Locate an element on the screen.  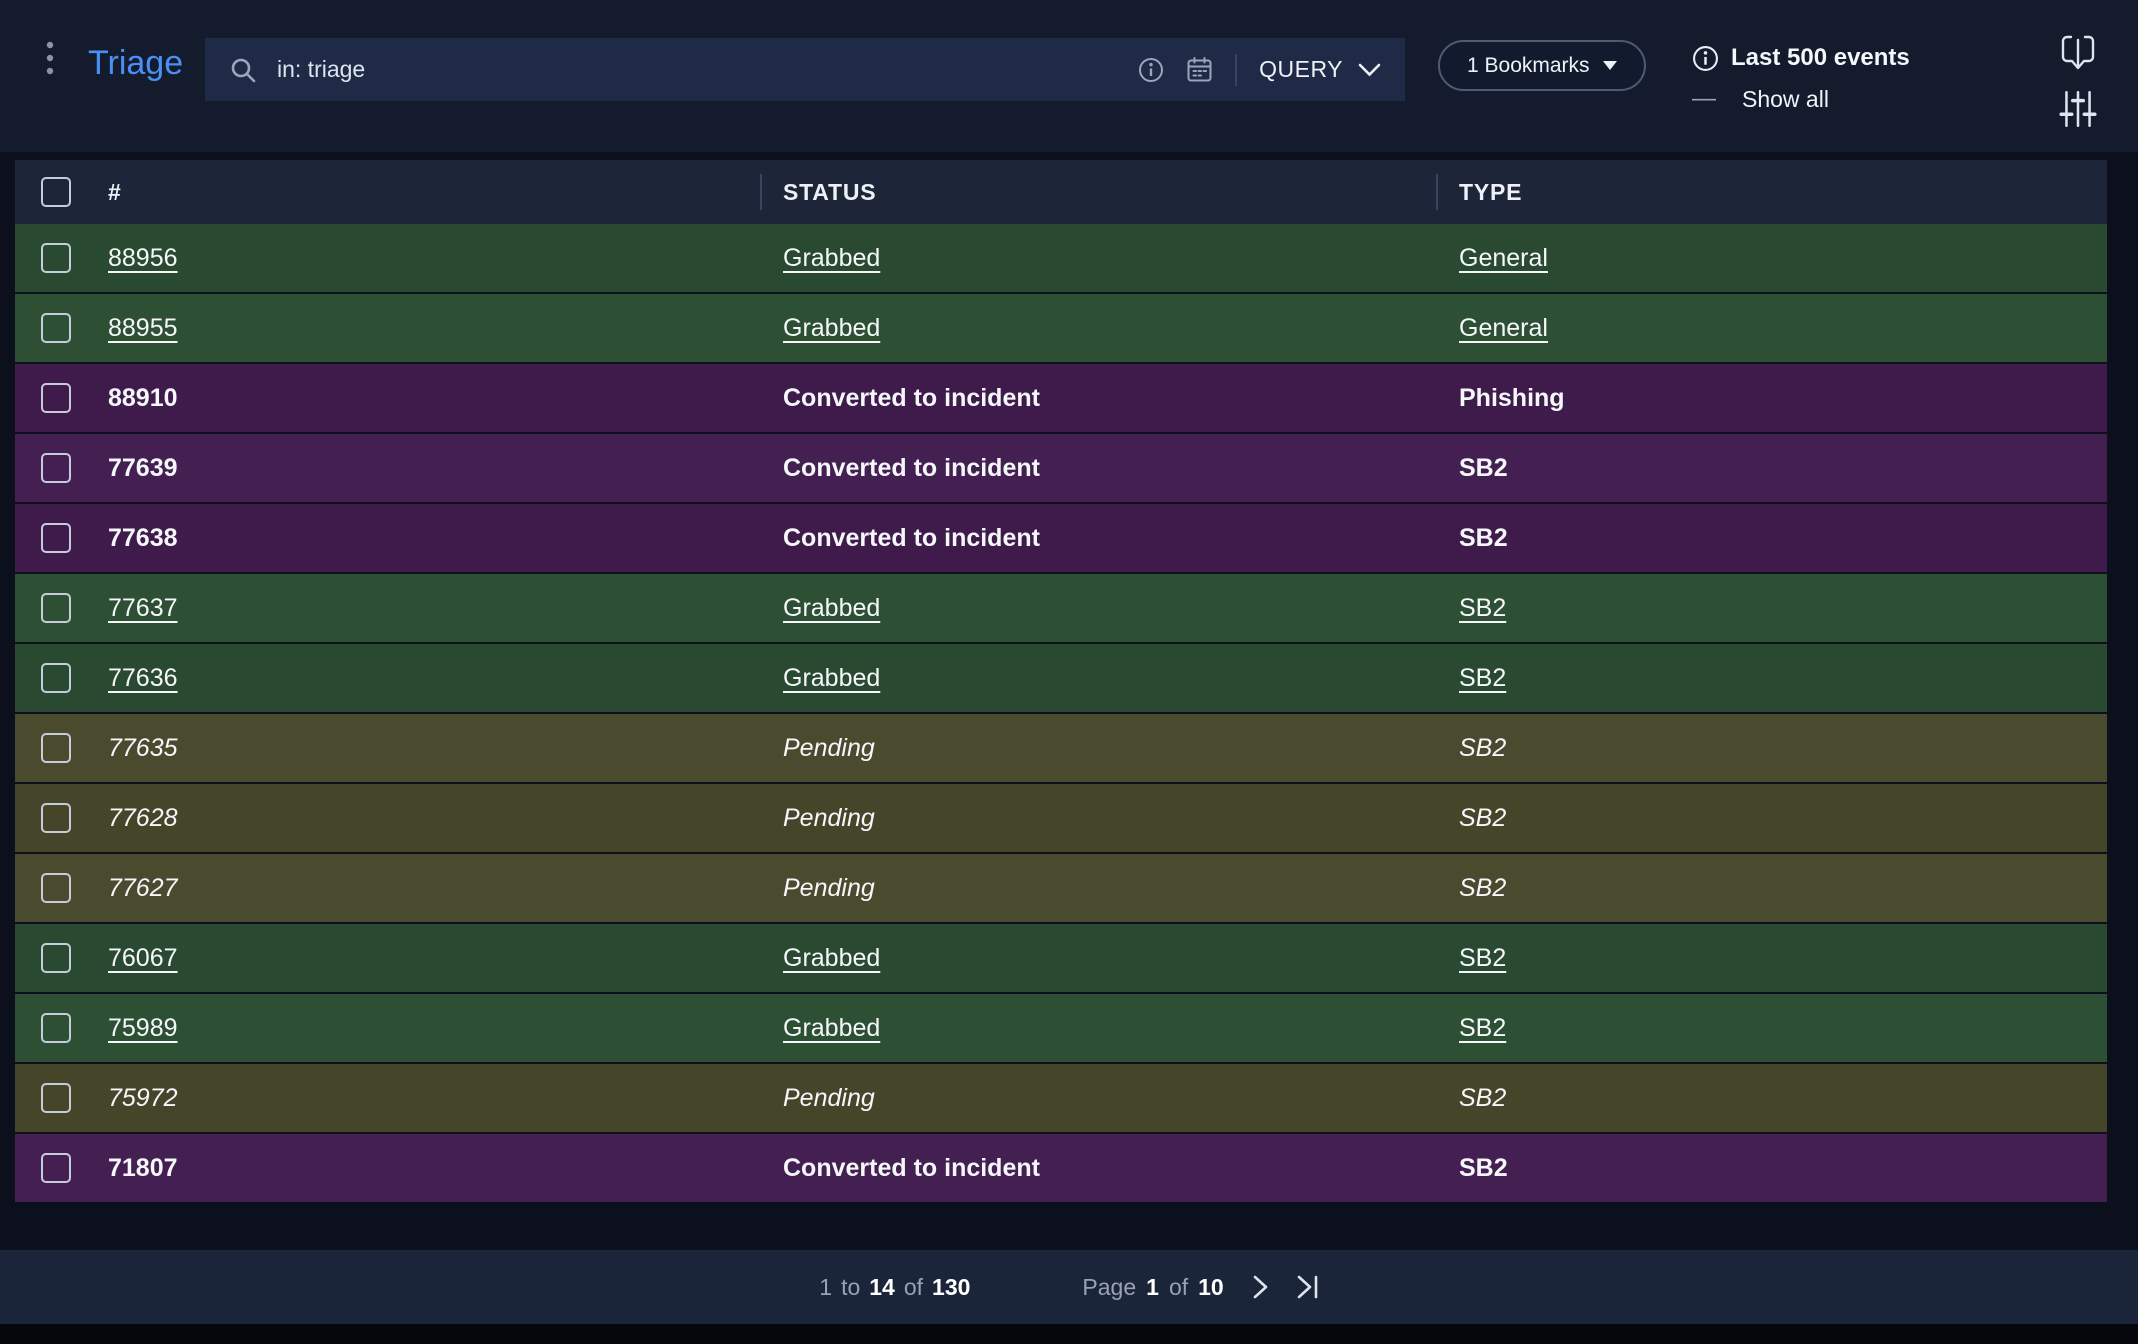
event-id-link: 77627 is located at coordinates (143, 887).